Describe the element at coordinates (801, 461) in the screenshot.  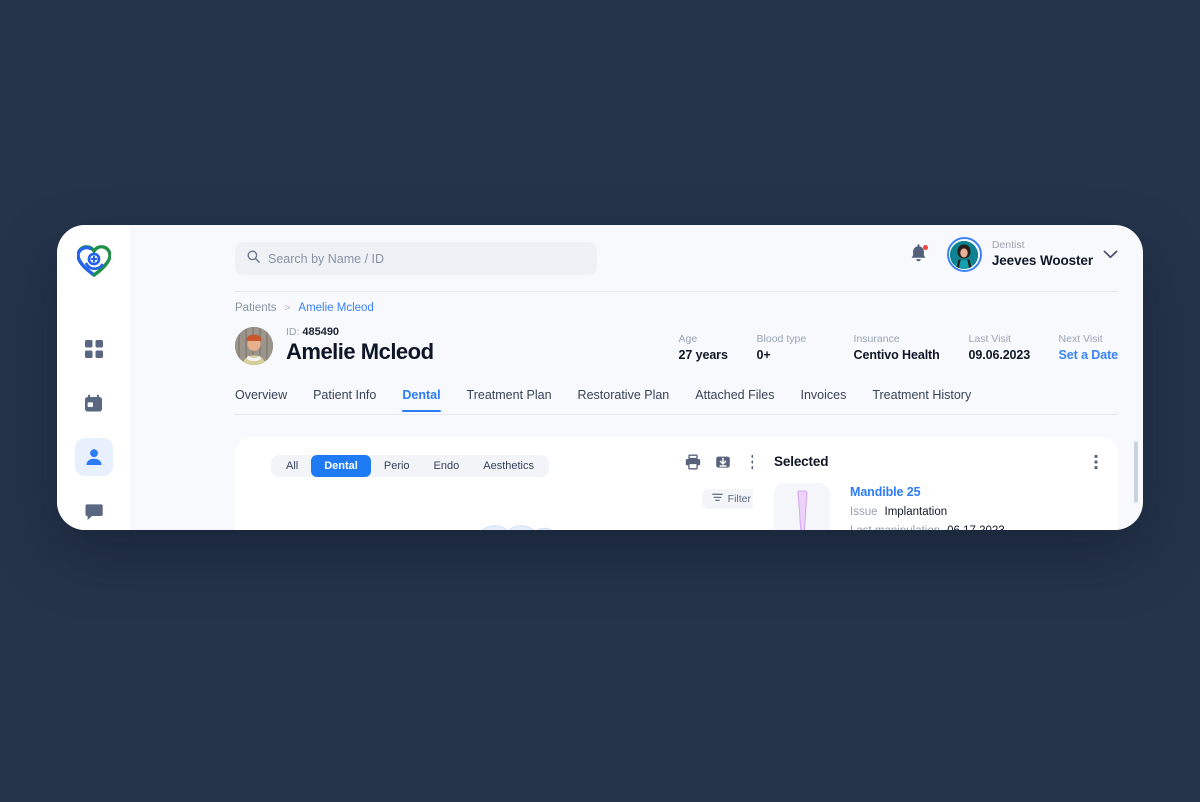
I see `selected-card-title: Selected` at that location.